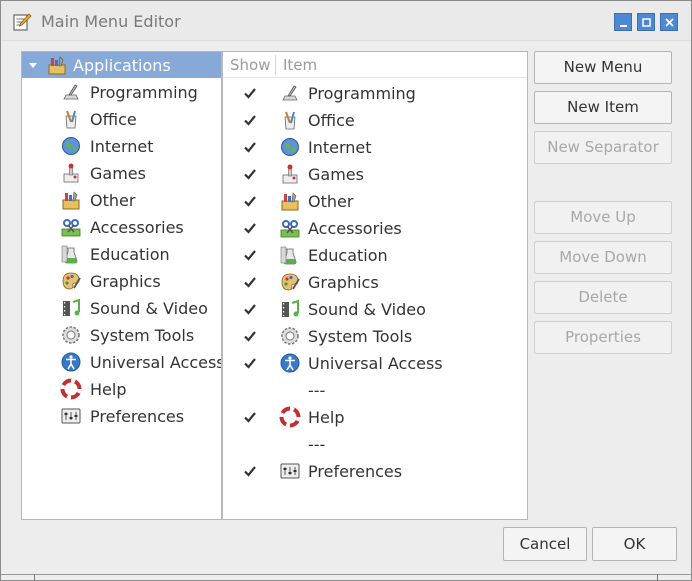 The image size is (692, 581). What do you see at coordinates (57, 65) in the screenshot?
I see `applications-icon` at bounding box center [57, 65].